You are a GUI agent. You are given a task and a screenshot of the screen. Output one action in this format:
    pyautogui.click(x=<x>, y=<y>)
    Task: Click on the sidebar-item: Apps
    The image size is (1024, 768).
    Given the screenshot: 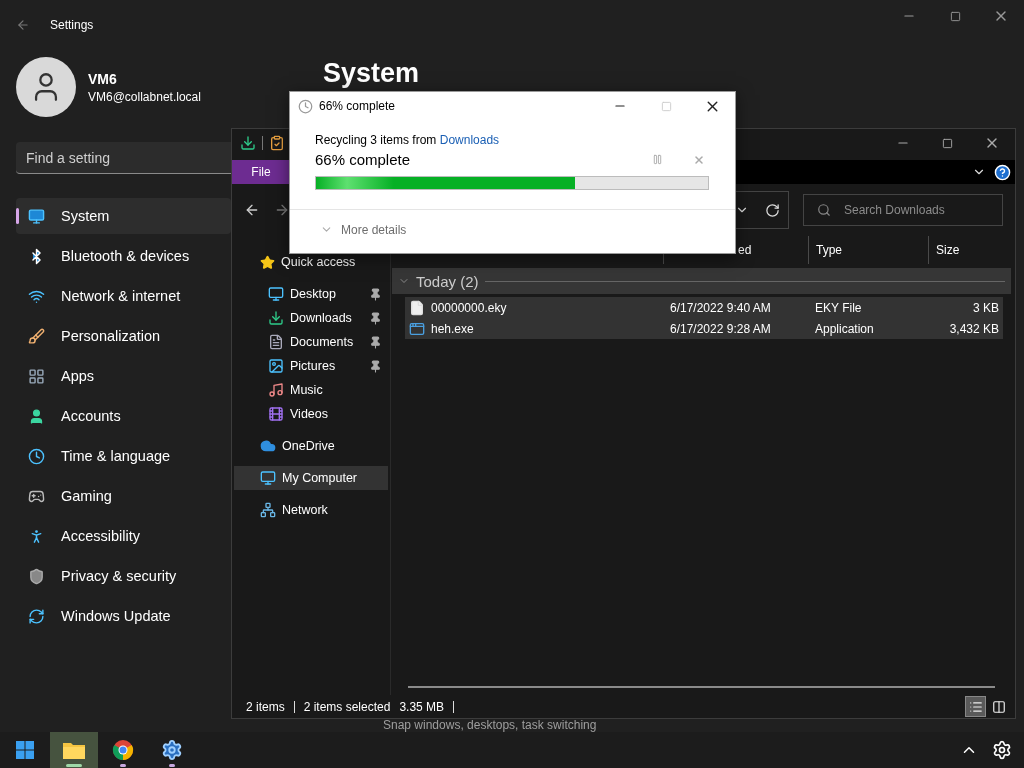 What is the action you would take?
    pyautogui.click(x=123, y=376)
    